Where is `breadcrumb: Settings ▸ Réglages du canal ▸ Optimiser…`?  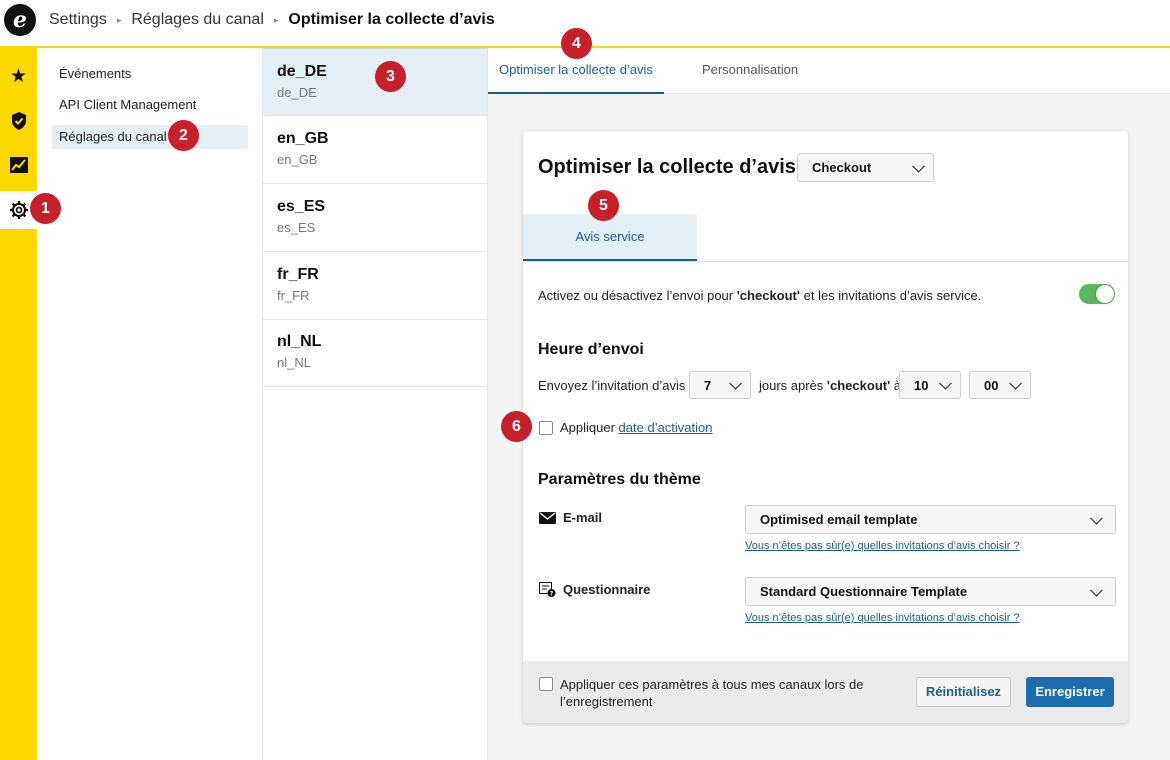 breadcrumb: Settings ▸ Réglages du canal ▸ Optimiser… is located at coordinates (272, 20).